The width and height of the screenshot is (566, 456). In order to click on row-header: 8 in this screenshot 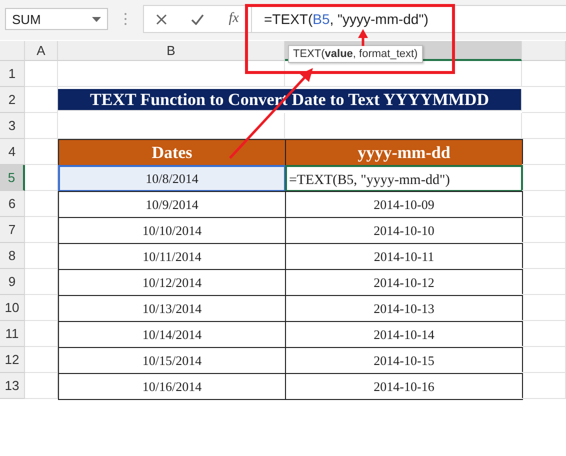, I will do `click(12, 256)`.